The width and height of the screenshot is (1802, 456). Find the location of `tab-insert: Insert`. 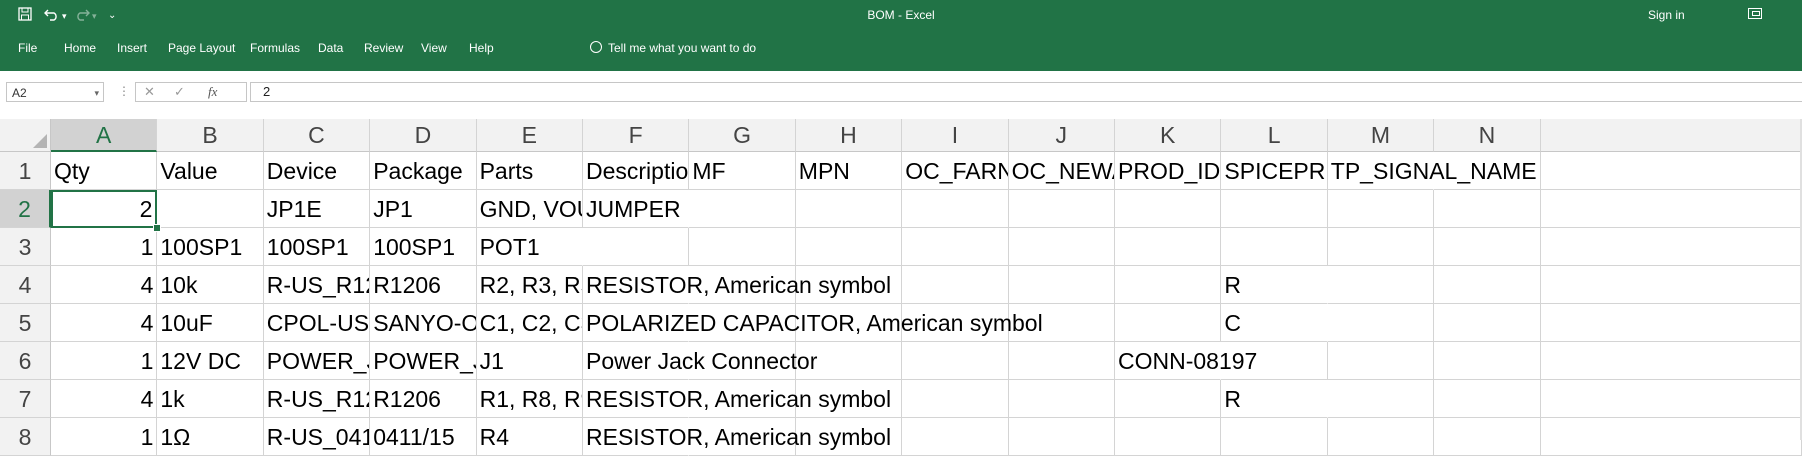

tab-insert: Insert is located at coordinates (132, 48).